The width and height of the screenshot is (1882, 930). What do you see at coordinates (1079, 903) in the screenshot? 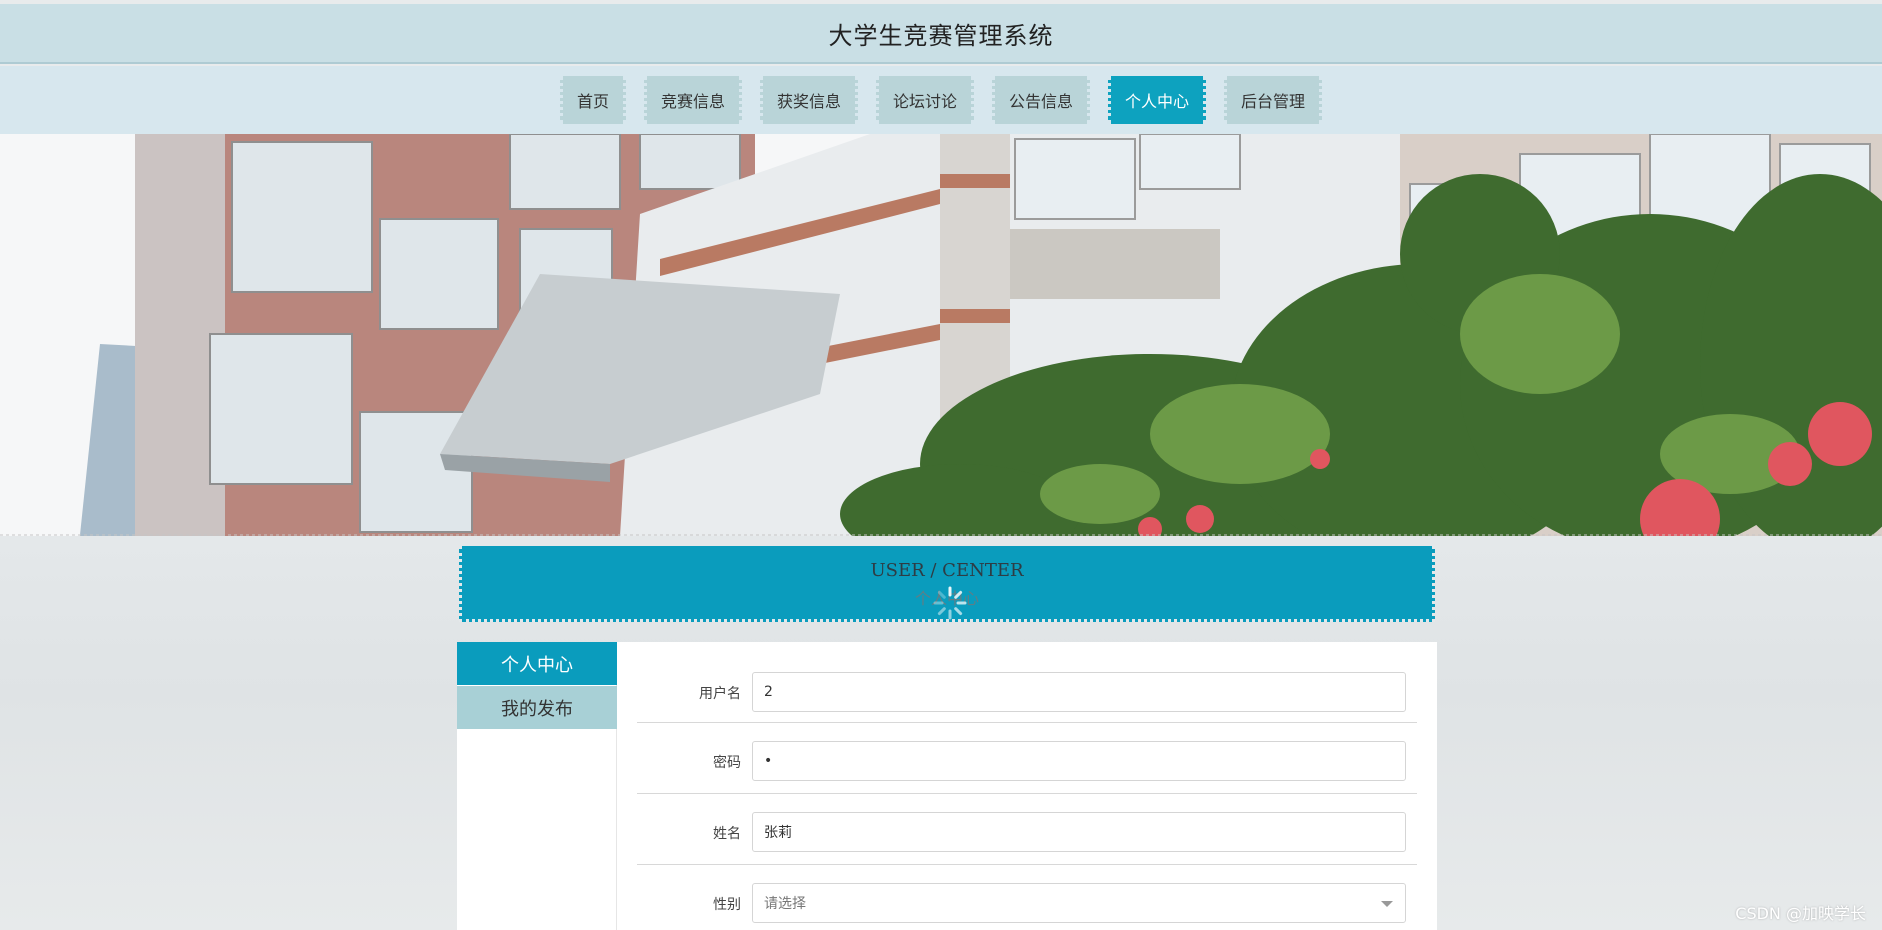
I see `gender-select: 请选择` at bounding box center [1079, 903].